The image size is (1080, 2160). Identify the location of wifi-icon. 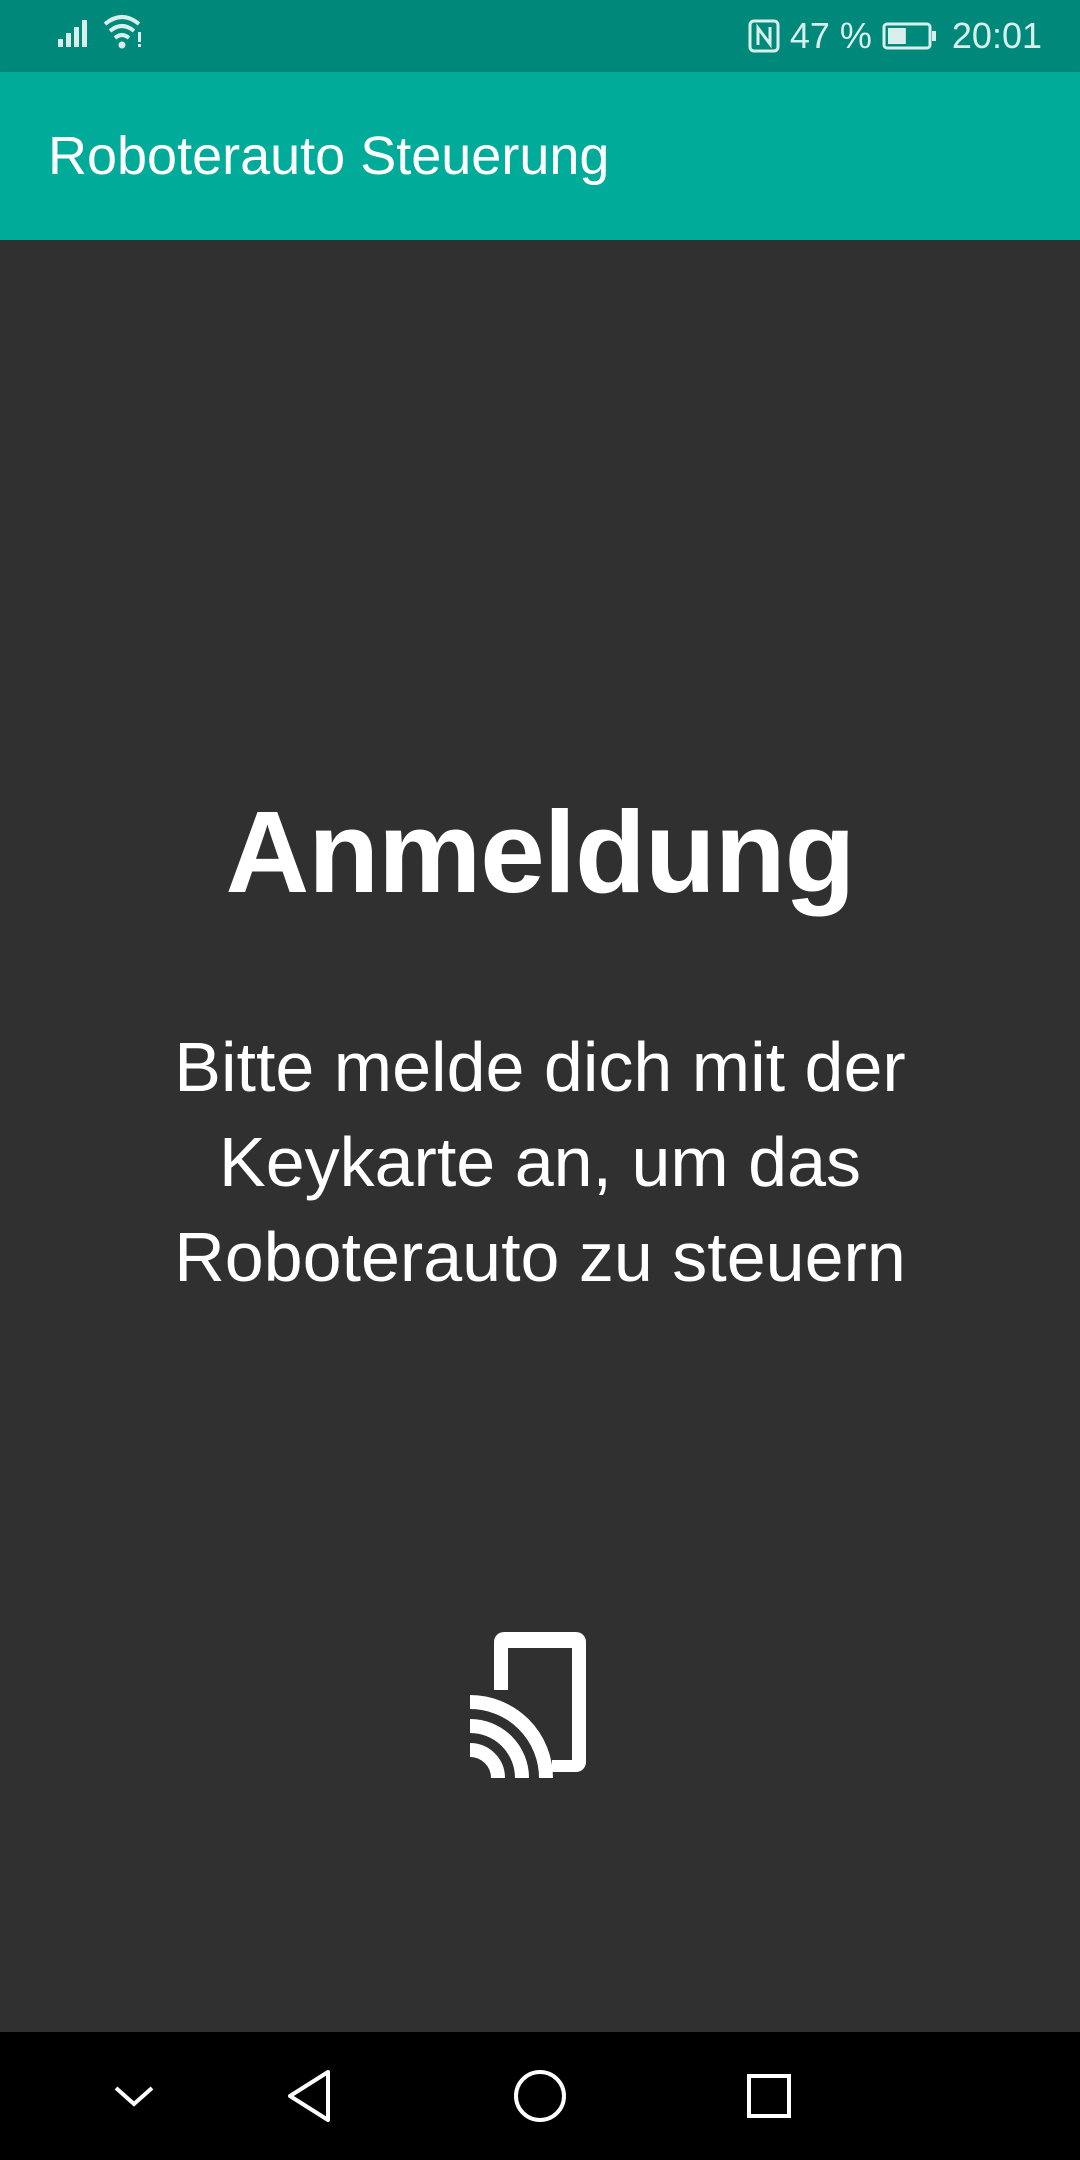
(122, 32).